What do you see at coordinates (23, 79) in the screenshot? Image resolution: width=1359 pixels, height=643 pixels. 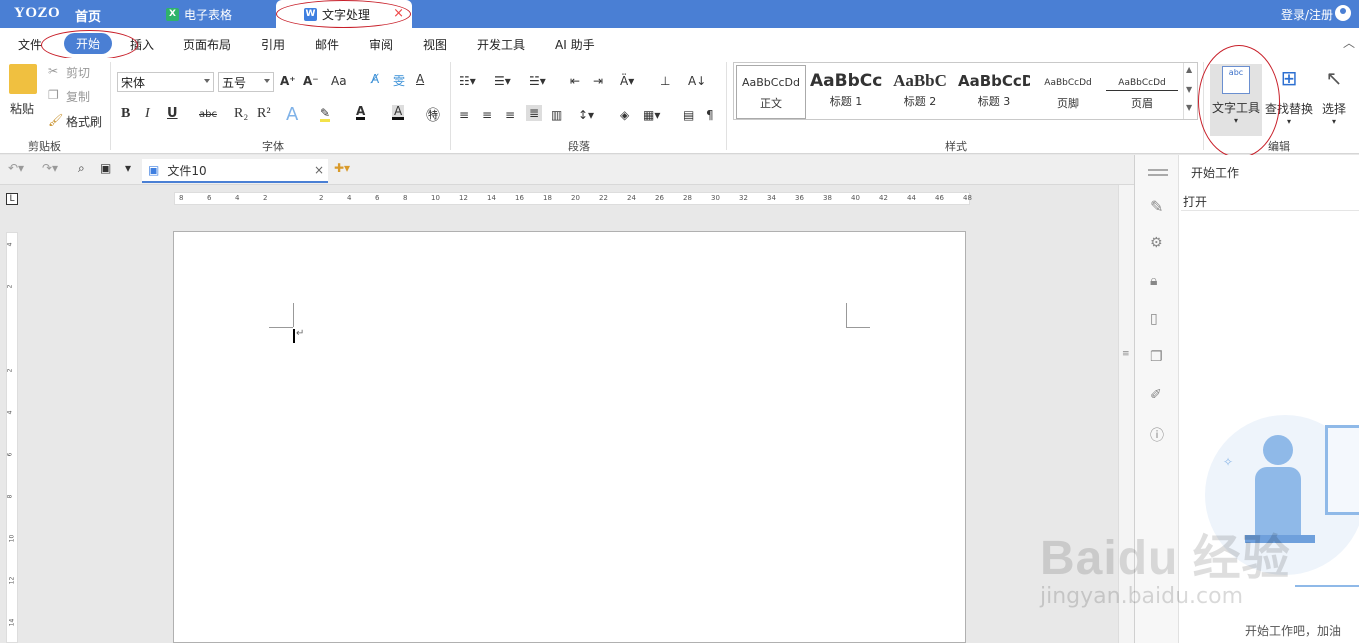 I see `paste-icon` at bounding box center [23, 79].